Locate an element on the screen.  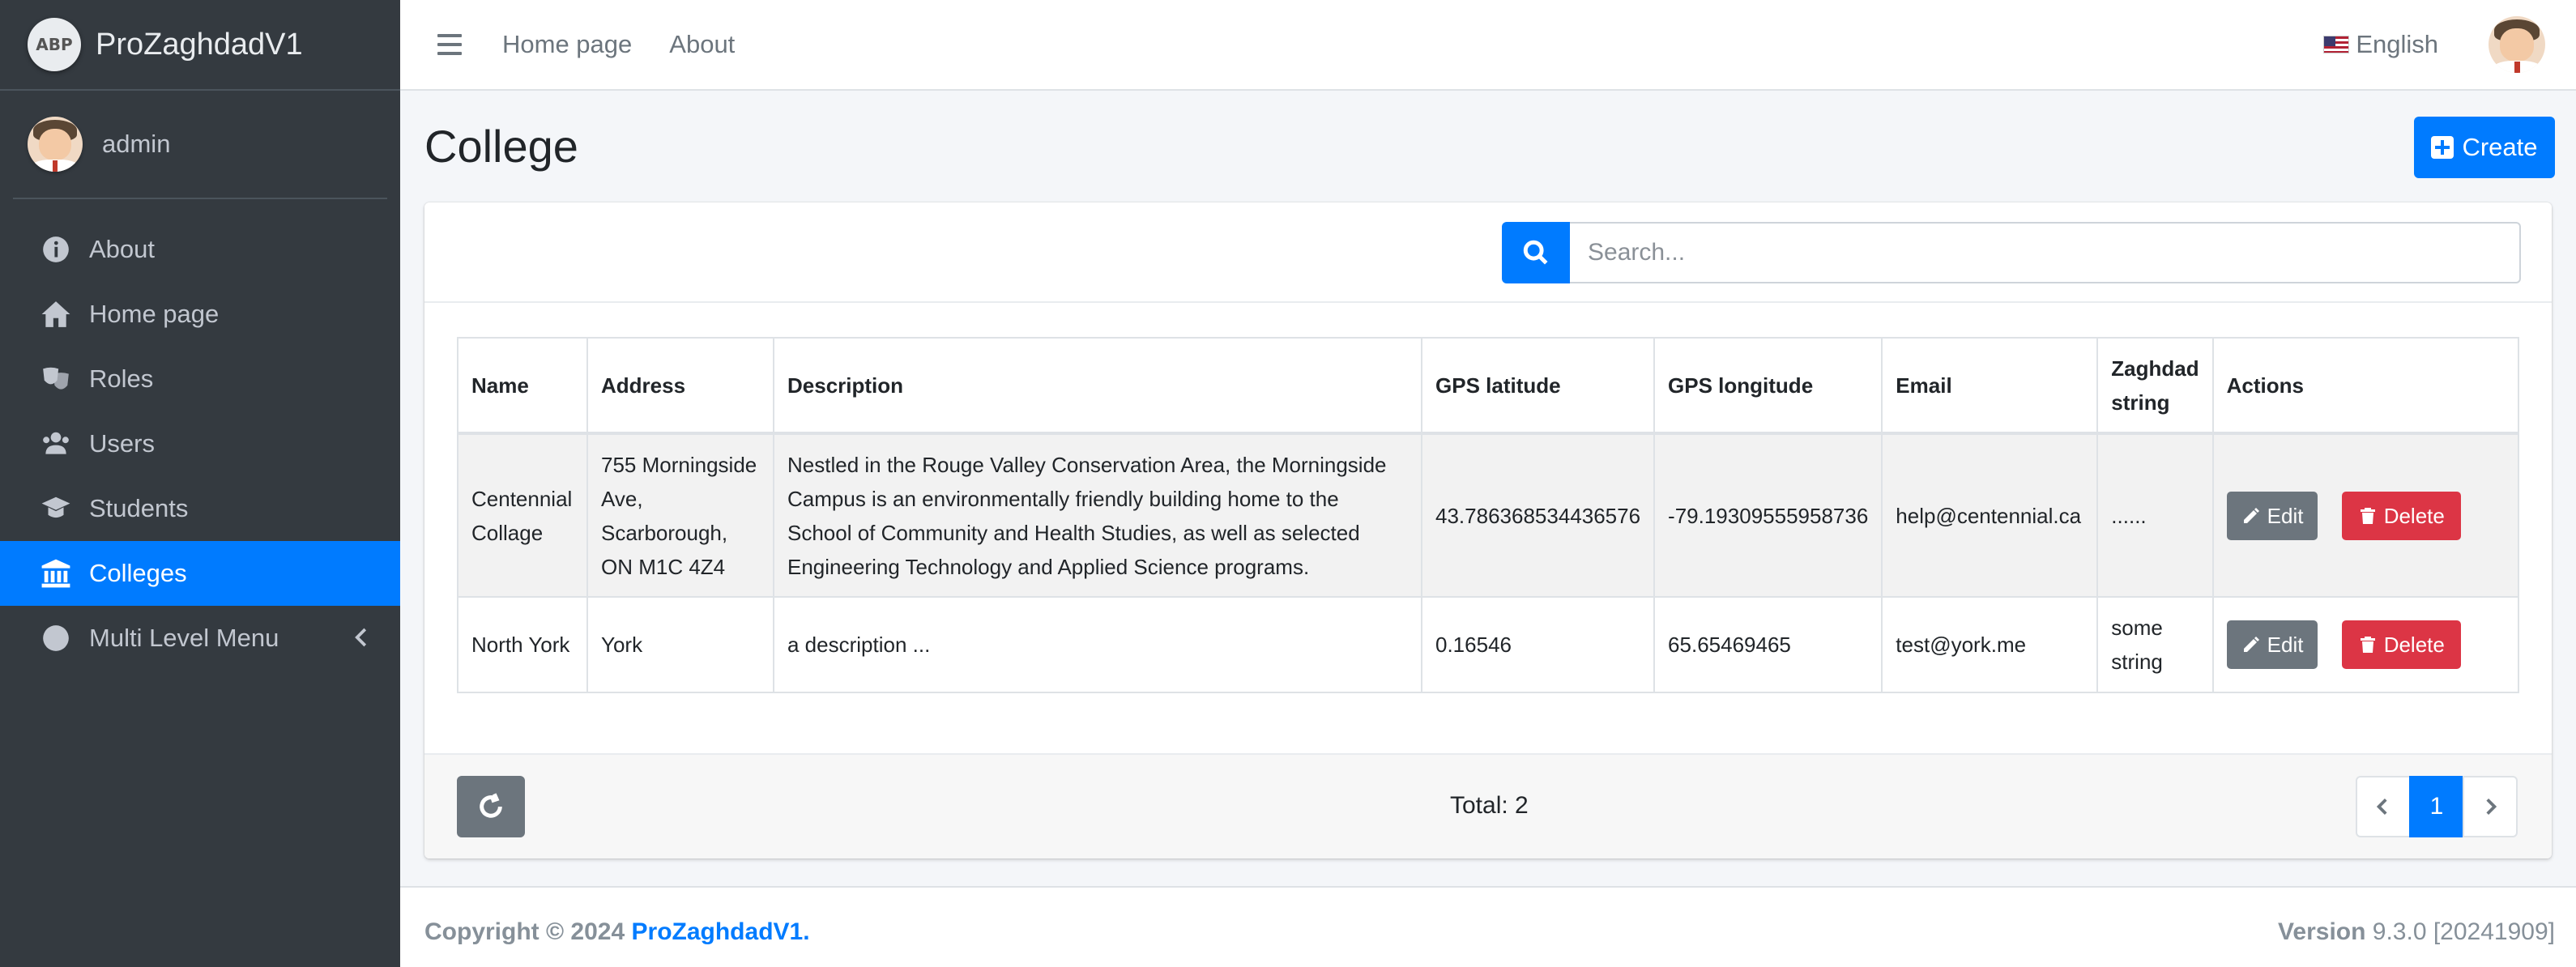
page-header: College Create is located at coordinates (1488, 146).